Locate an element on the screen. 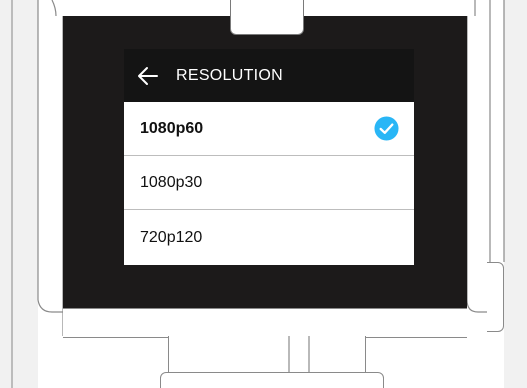 Image resolution: width=527 pixels, height=388 pixels. checkmark-circle-icon is located at coordinates (386, 128).